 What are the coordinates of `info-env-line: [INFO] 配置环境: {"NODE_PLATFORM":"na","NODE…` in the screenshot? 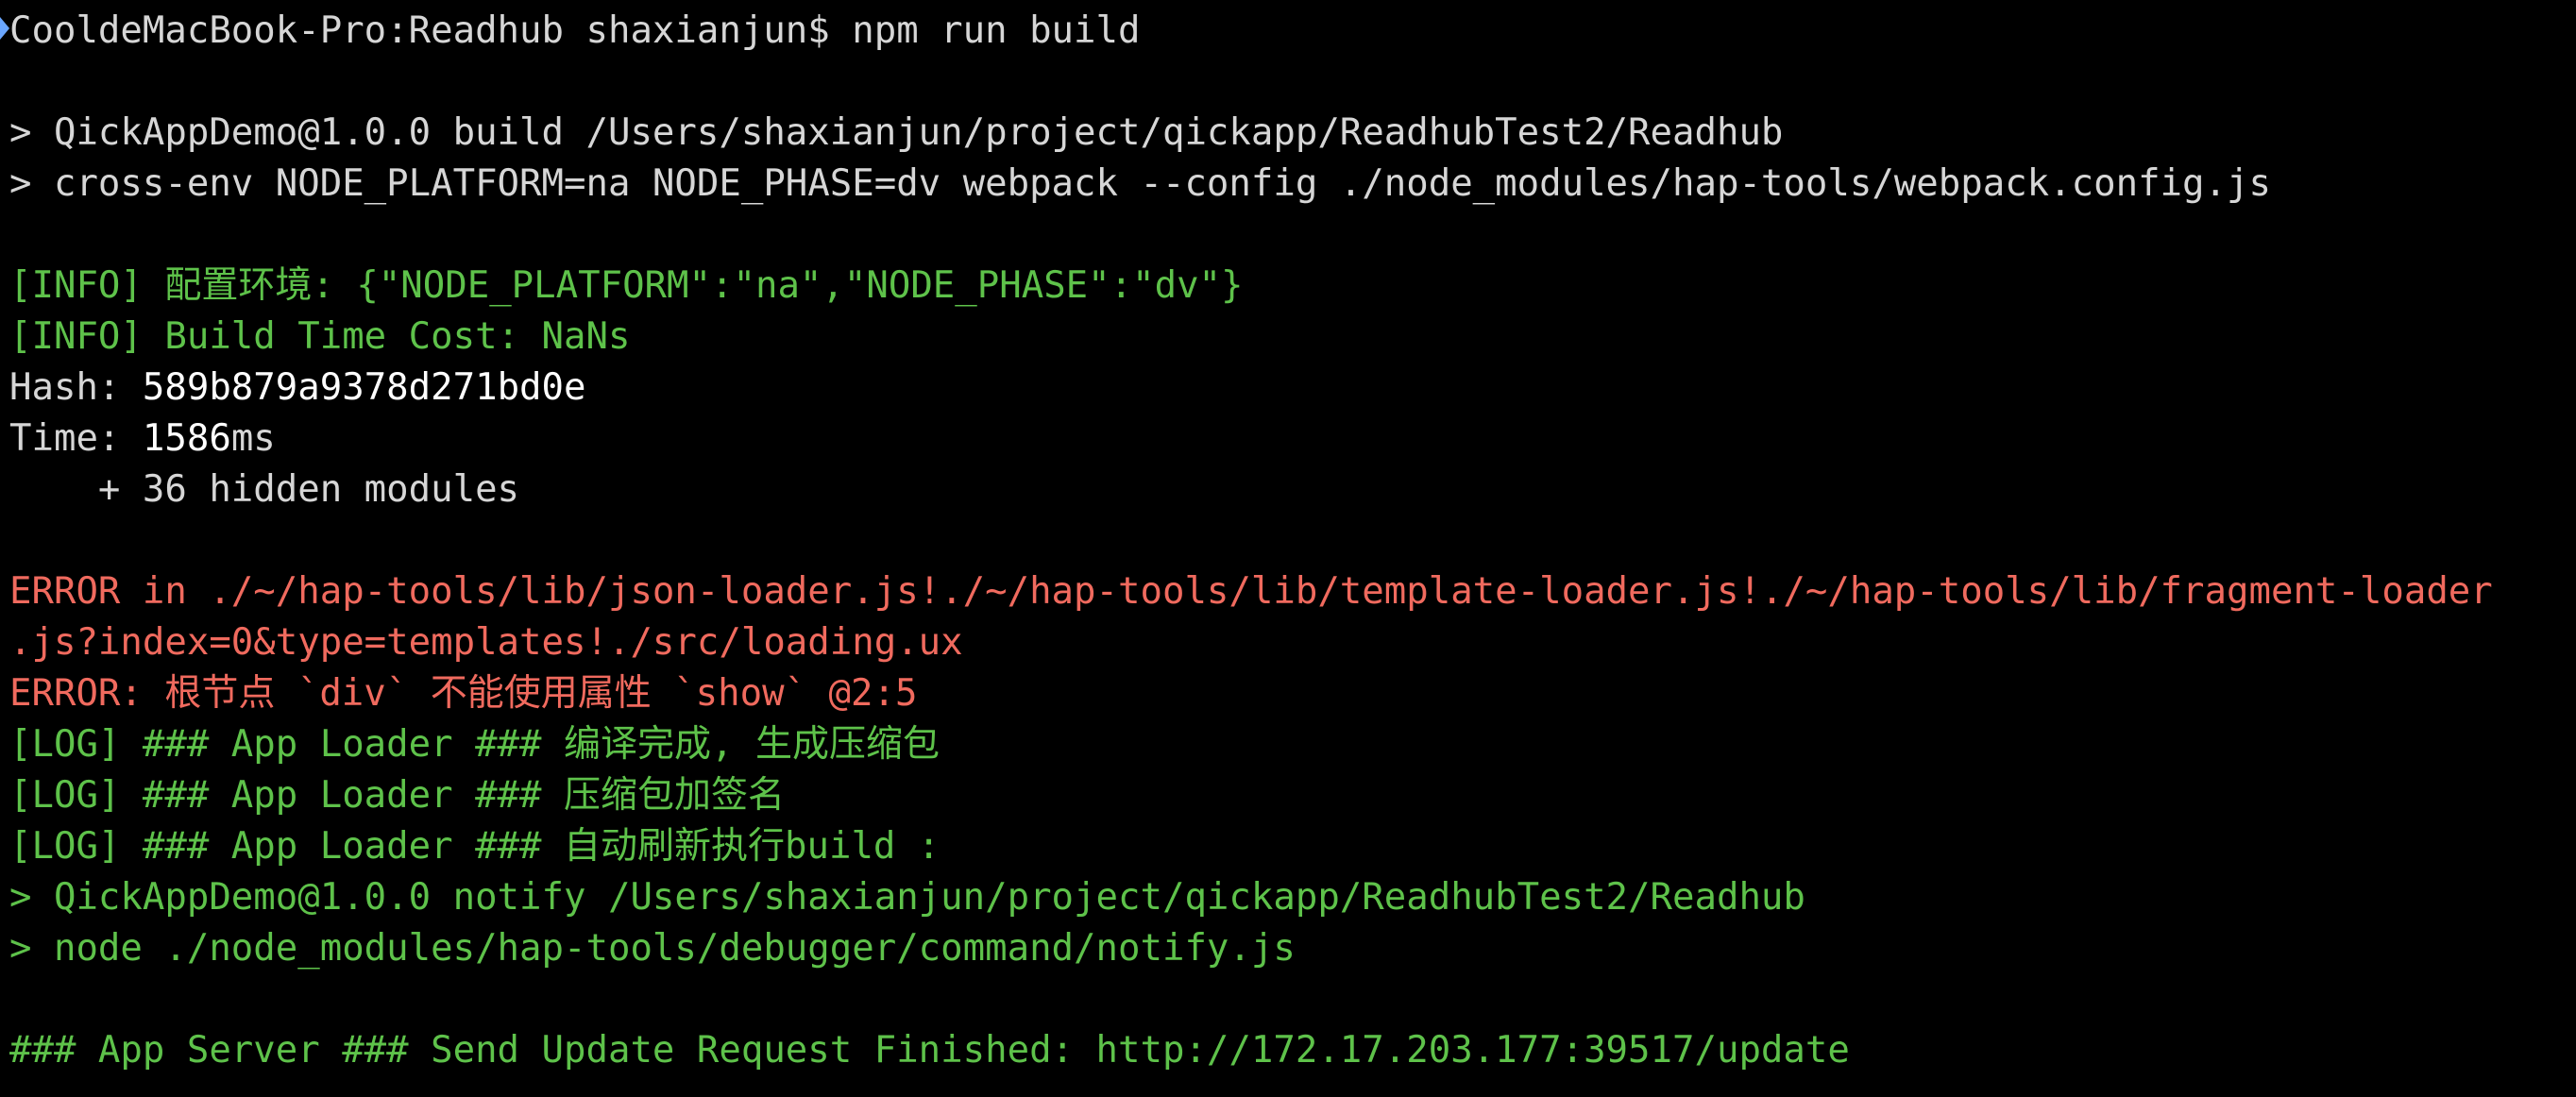 It's located at (626, 285).